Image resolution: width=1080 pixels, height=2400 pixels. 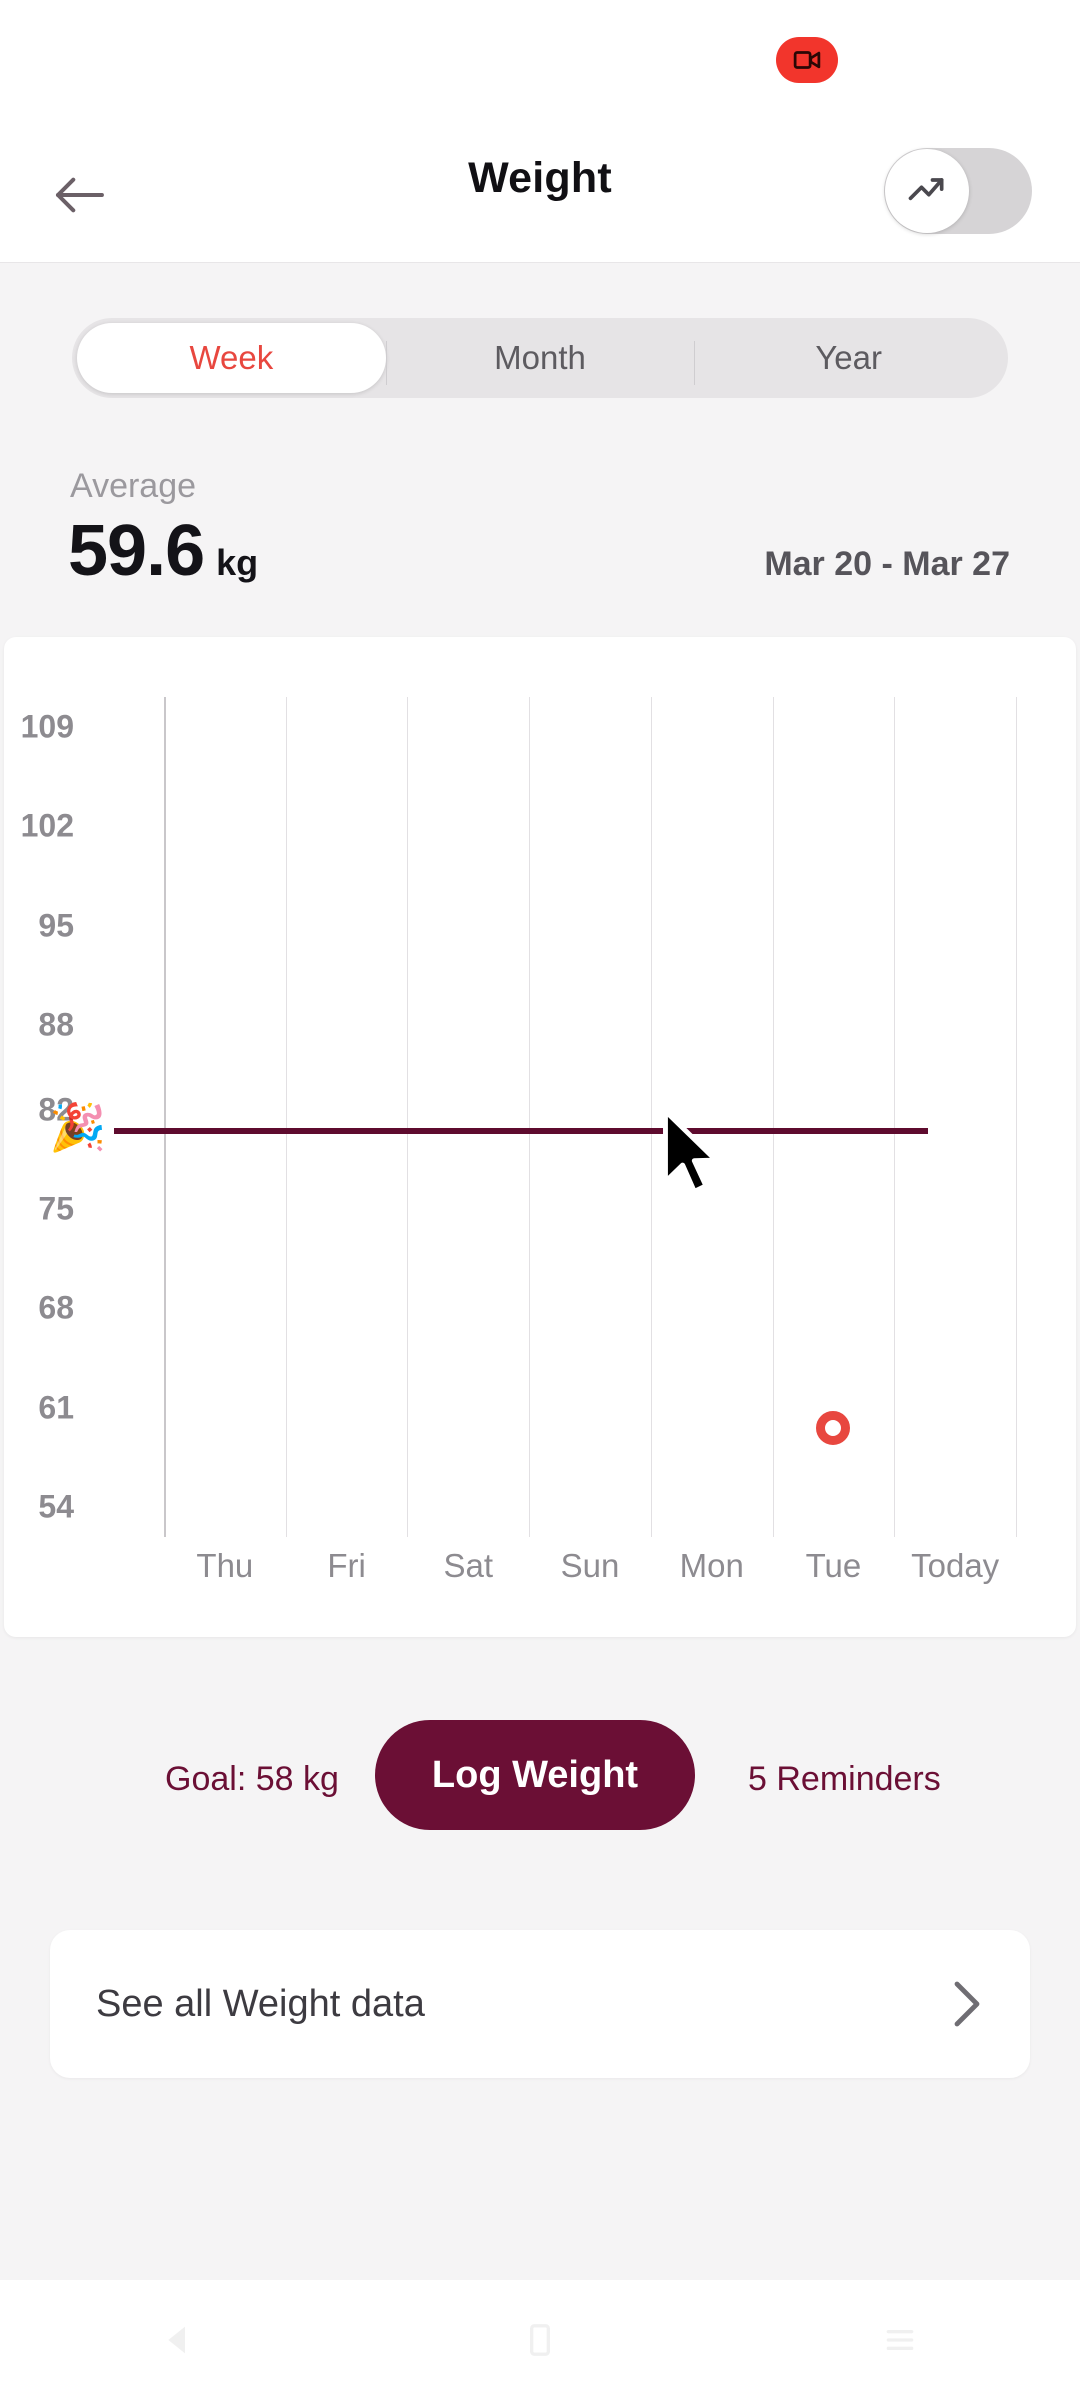 I want to click on tab-year-label: Year, so click(x=849, y=357).